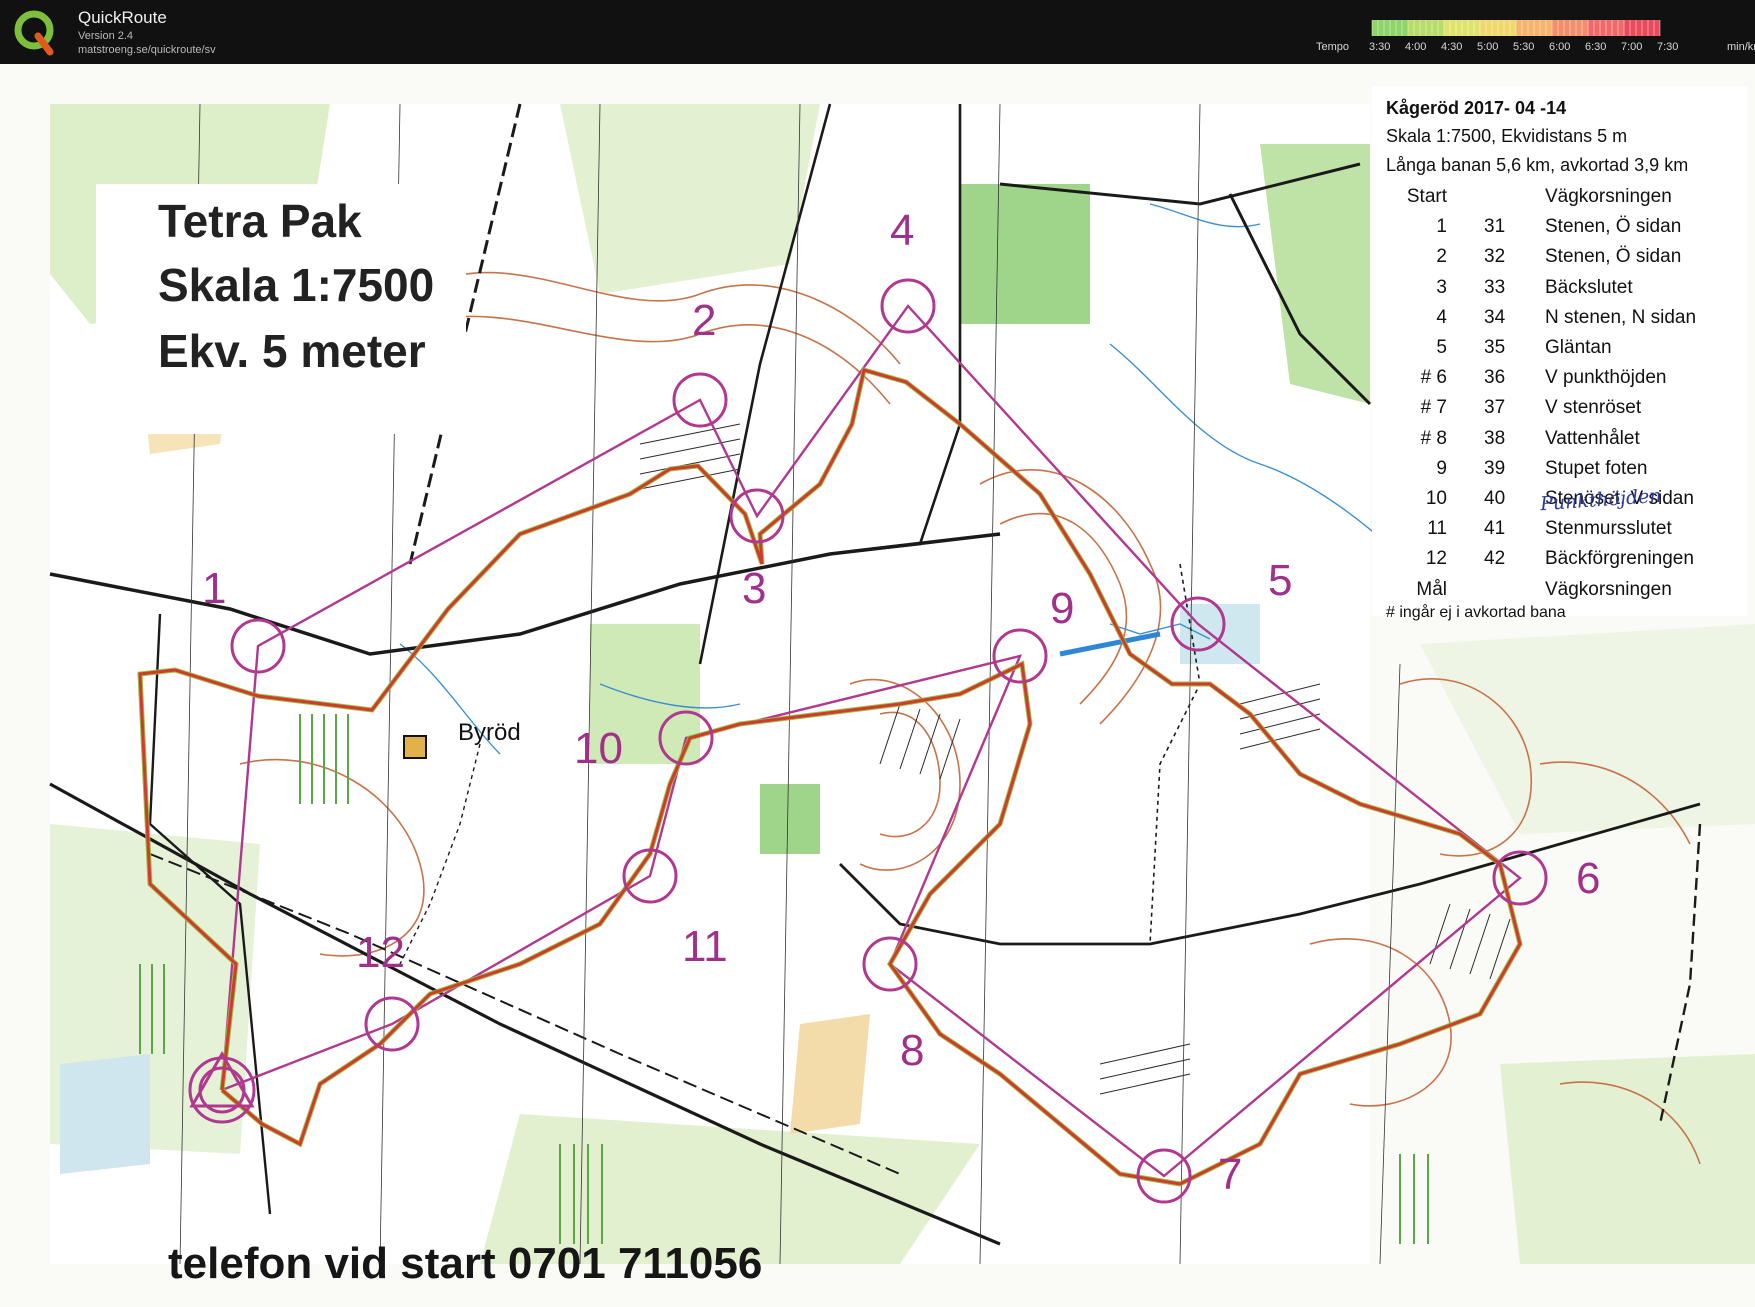  Describe the element at coordinates (1592, 438) in the screenshot. I see `legend-control-description: Vattenhålet` at that location.